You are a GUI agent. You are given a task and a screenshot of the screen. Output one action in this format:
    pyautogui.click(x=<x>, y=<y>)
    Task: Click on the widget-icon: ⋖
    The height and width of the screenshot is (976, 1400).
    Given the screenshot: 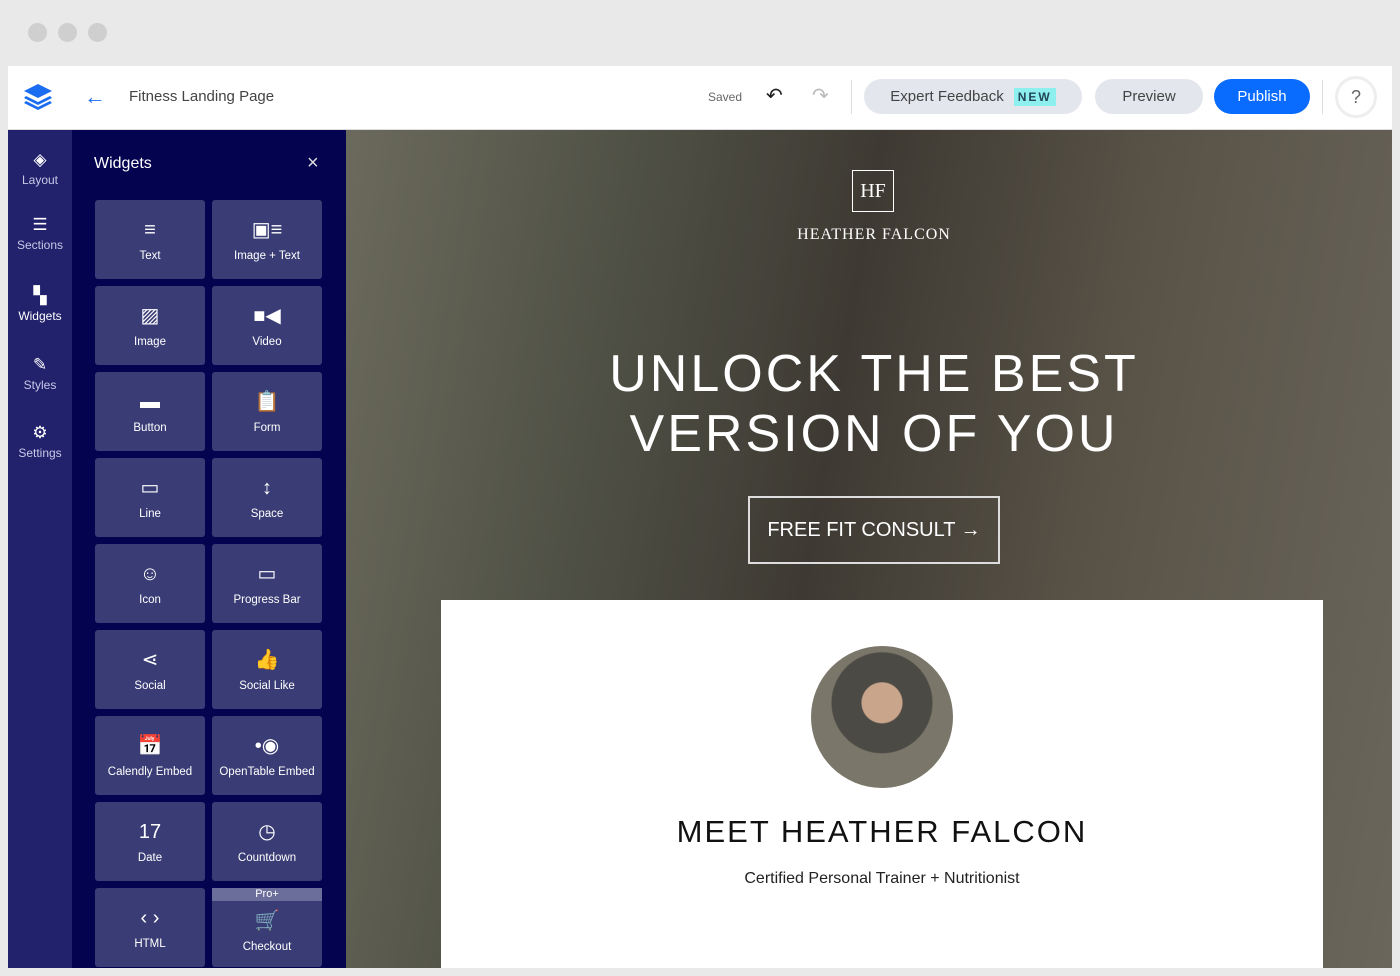 What is the action you would take?
    pyautogui.click(x=150, y=660)
    